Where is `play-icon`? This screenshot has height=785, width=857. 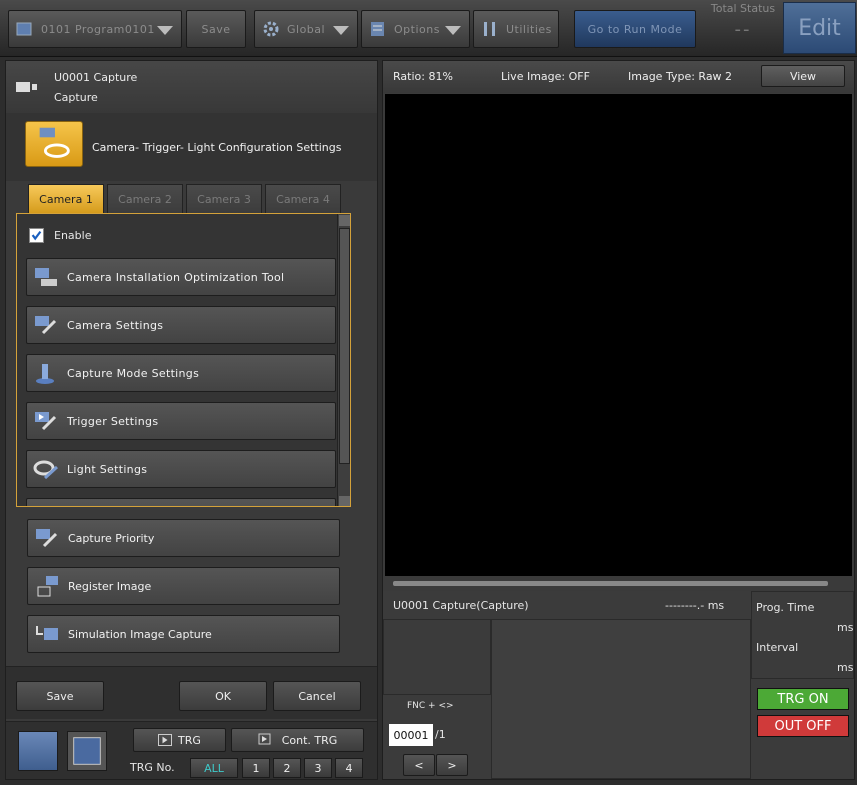 play-icon is located at coordinates (165, 740).